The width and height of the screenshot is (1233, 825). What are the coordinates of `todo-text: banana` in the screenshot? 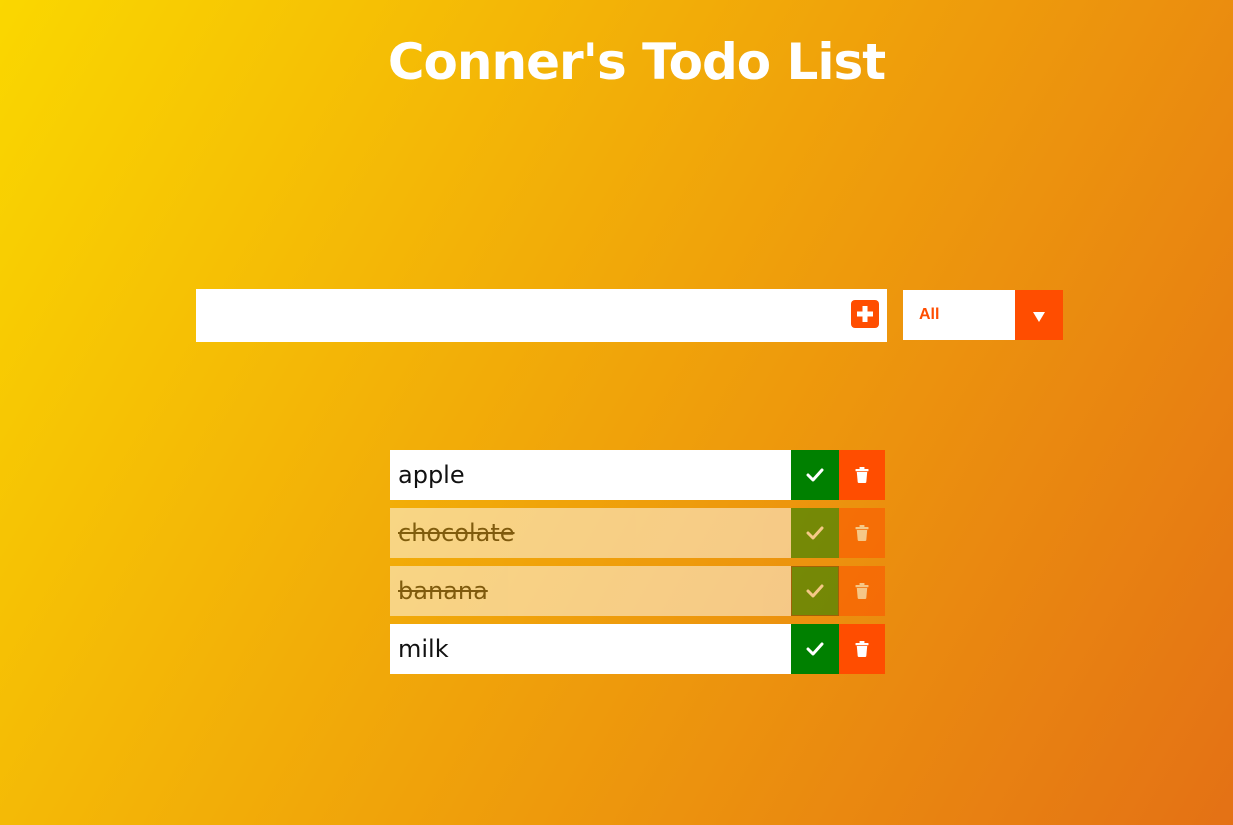 It's located at (443, 591).